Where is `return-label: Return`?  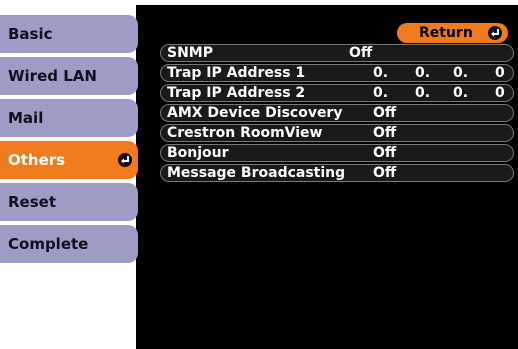 return-label: Return is located at coordinates (446, 33).